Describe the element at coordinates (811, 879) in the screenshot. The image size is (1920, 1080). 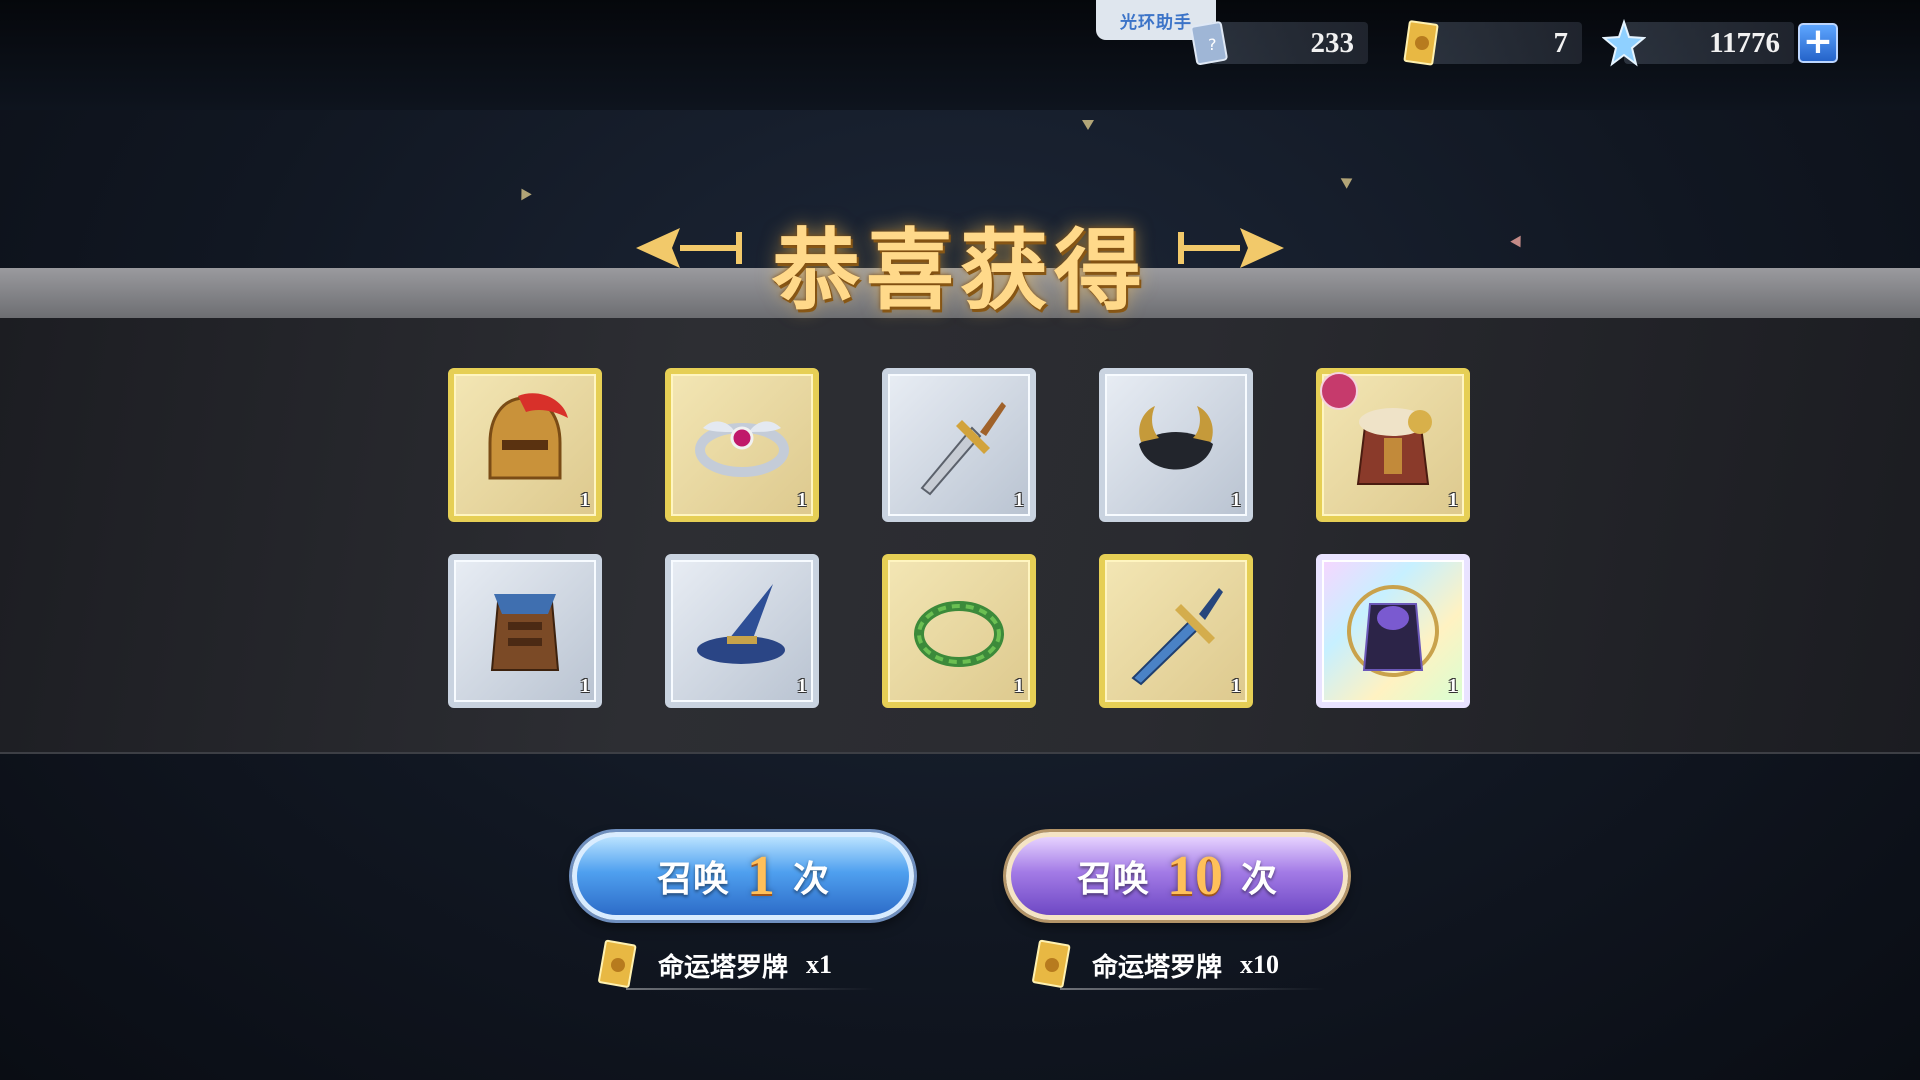
I see `summon-once-suffix: 次` at that location.